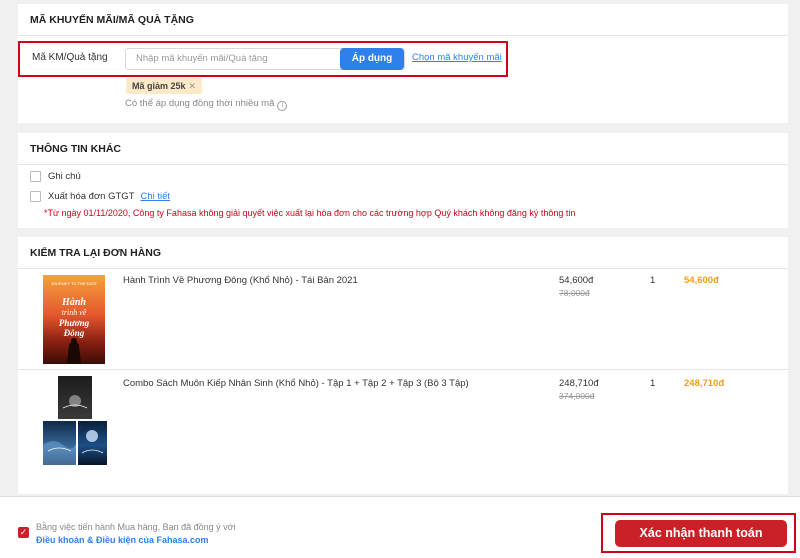  I want to click on promo-code-label: Mã KM/Quà tặng, so click(70, 57).